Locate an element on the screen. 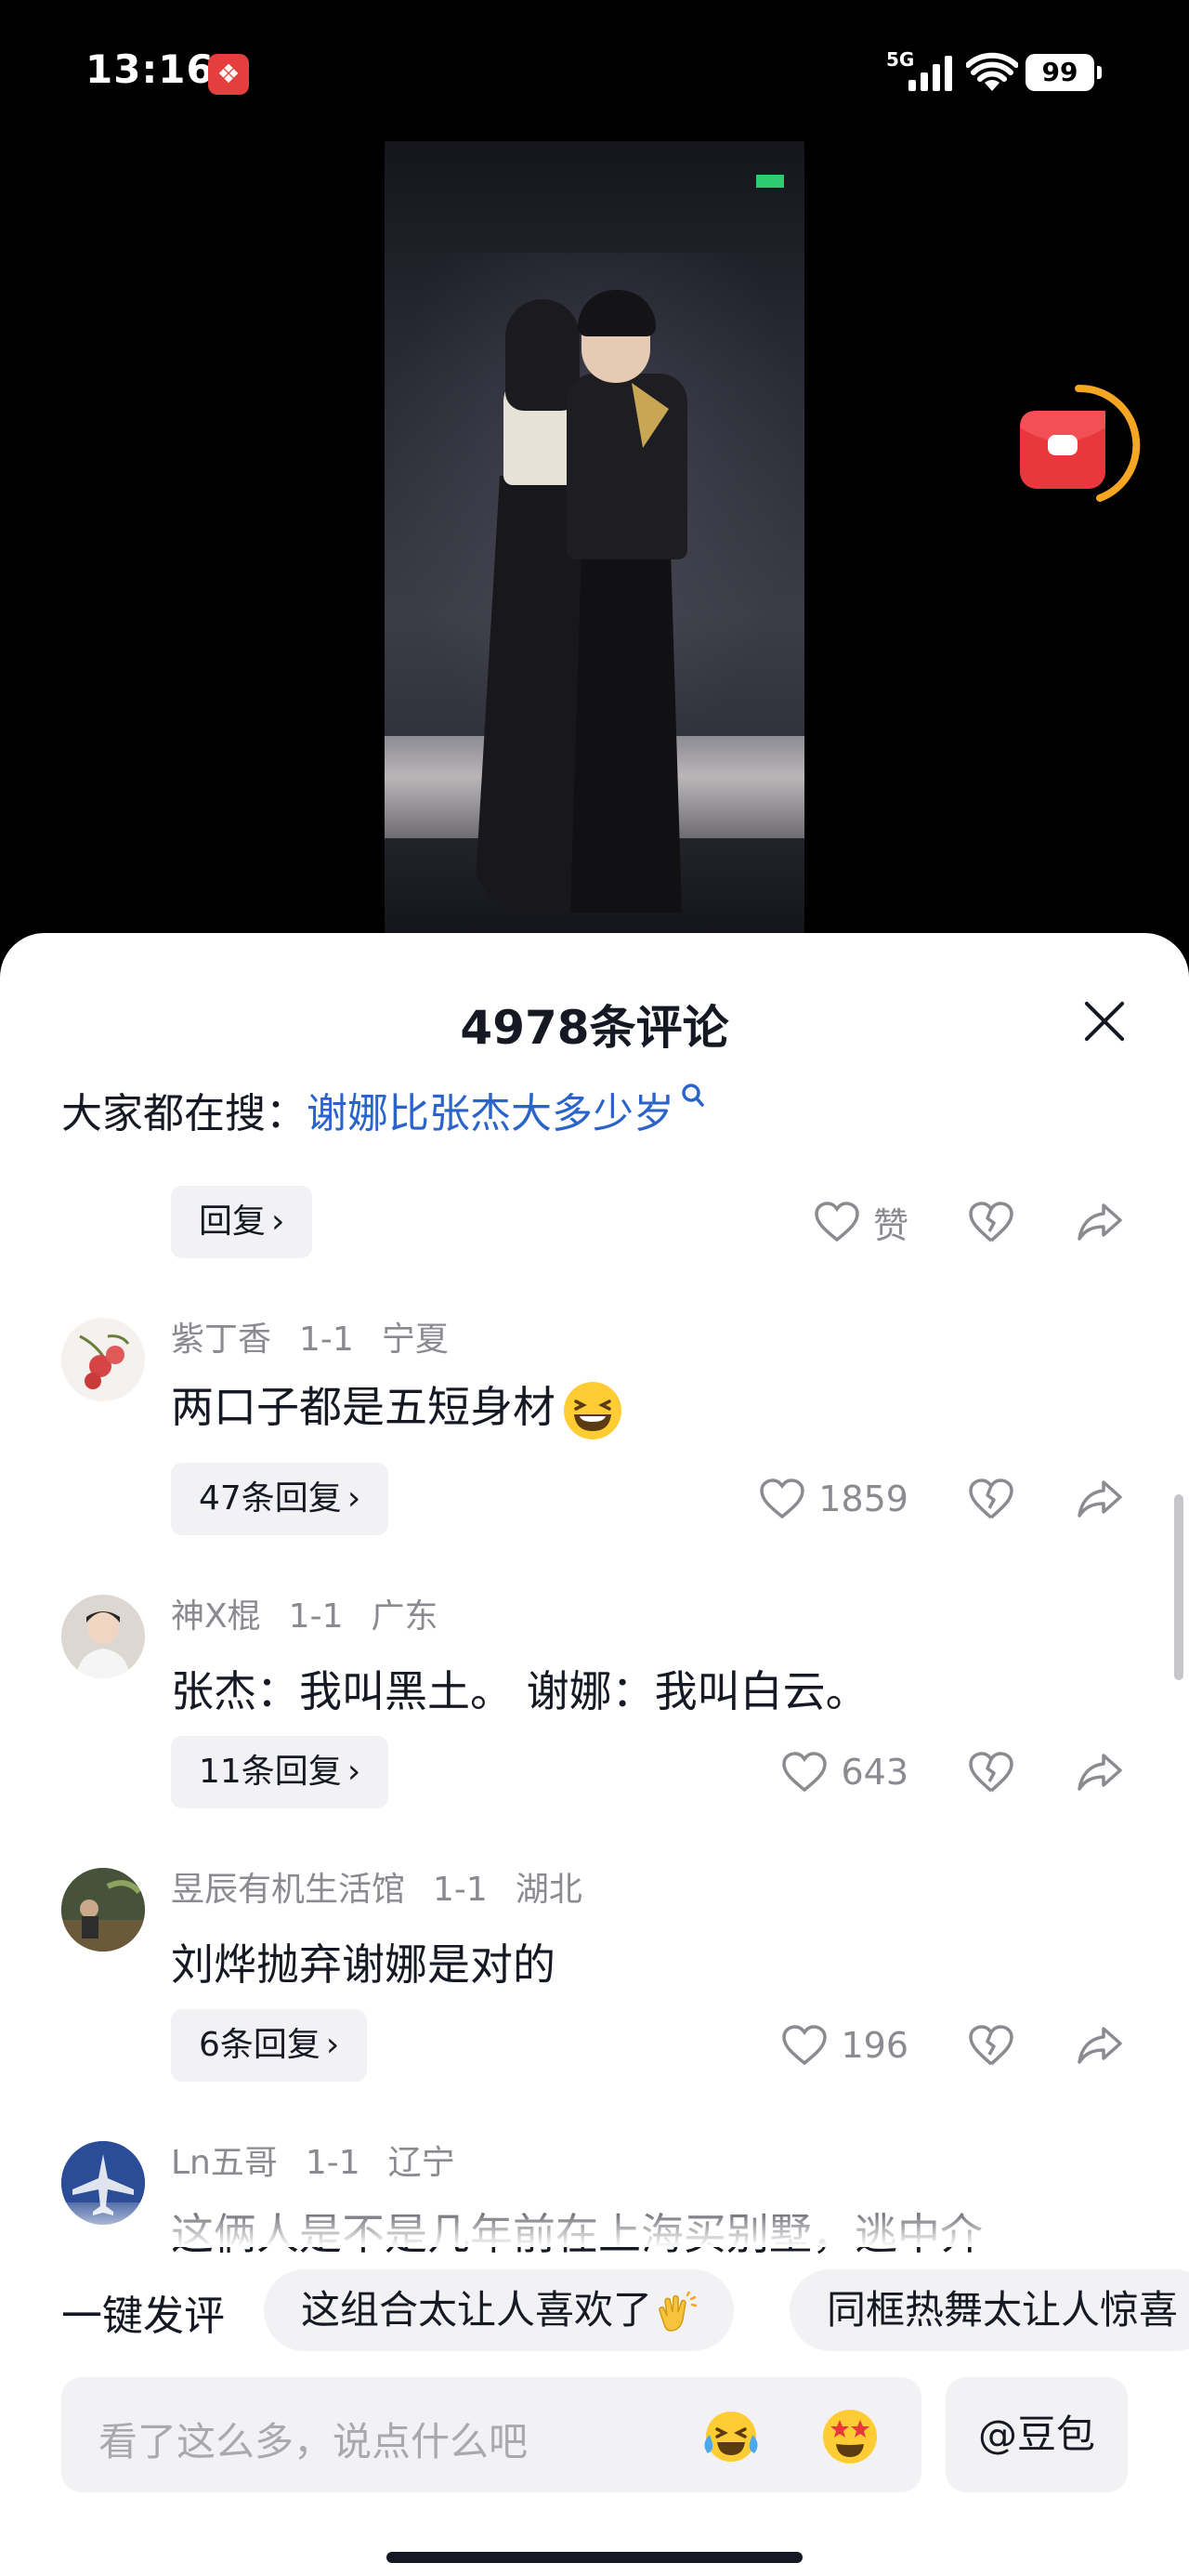  person-avatar-icon is located at coordinates (103, 1636).